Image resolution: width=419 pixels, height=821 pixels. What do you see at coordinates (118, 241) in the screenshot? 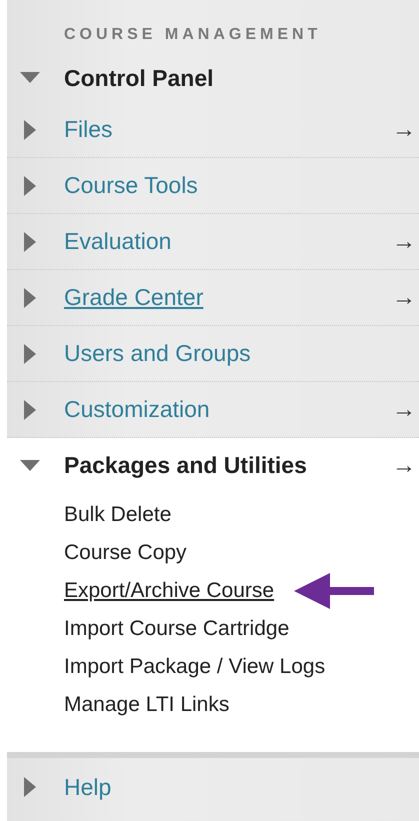
I see `menu-item: Evaluation` at bounding box center [118, 241].